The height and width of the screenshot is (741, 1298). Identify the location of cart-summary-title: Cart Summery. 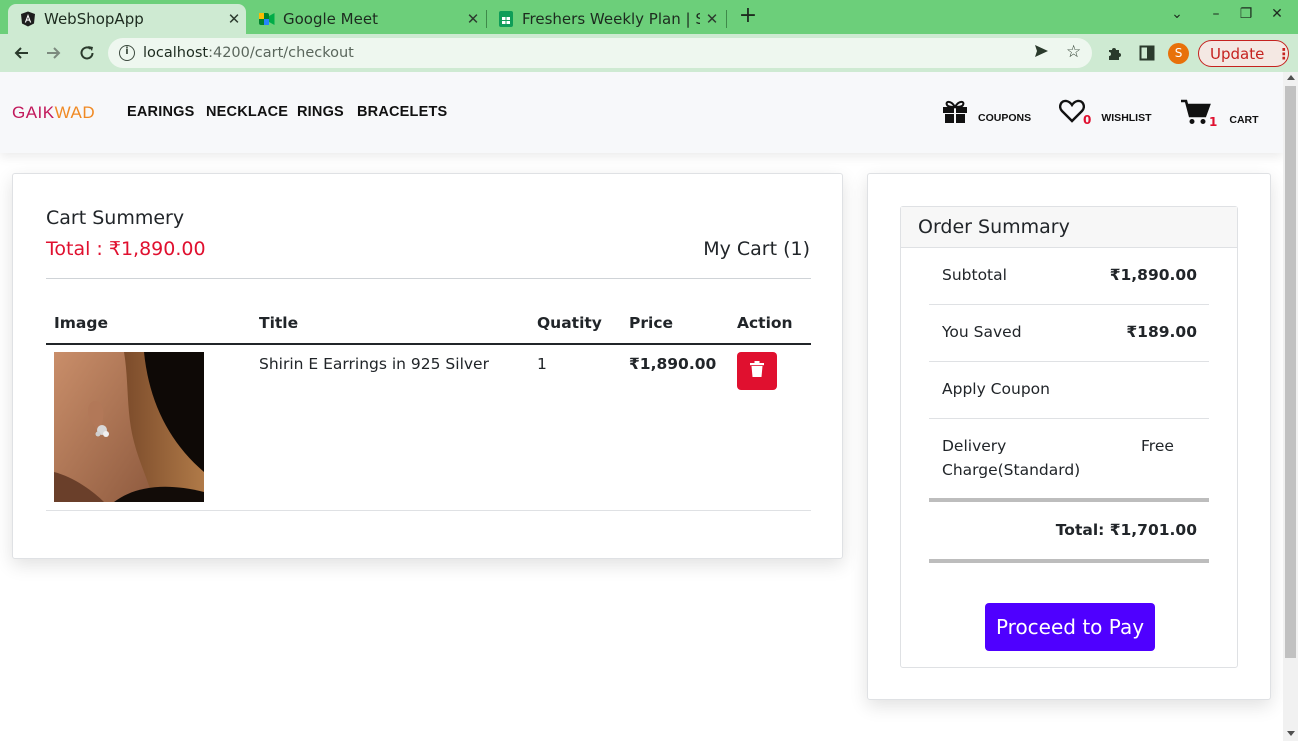
(115, 218).